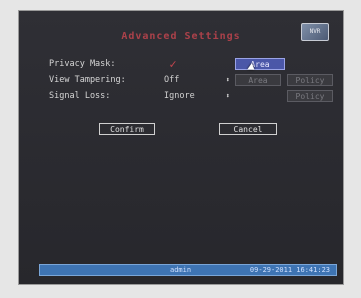 The height and width of the screenshot is (298, 361). I want to click on brand-logo: NVR, so click(315, 32).